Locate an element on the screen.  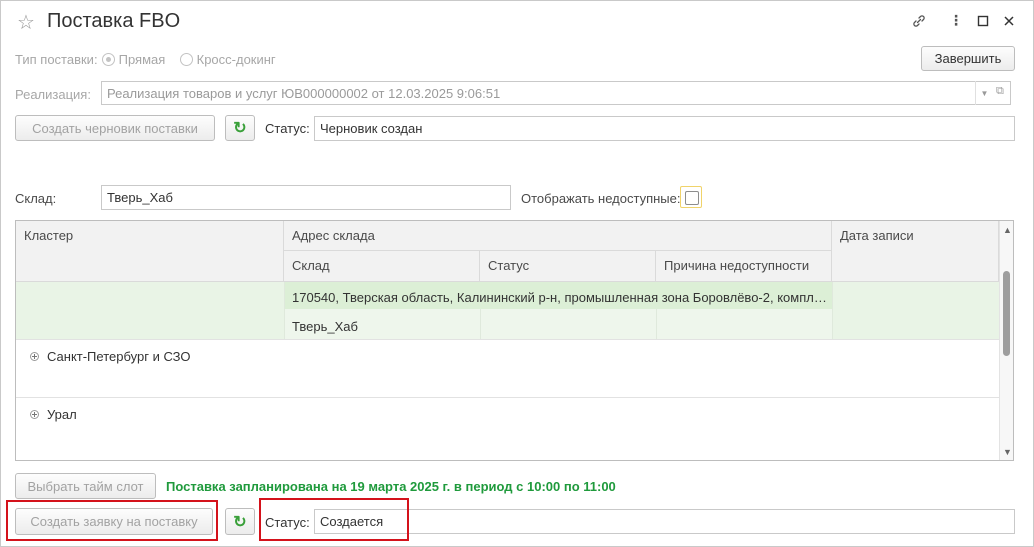
finish-button: Завершить is located at coordinates (968, 58).